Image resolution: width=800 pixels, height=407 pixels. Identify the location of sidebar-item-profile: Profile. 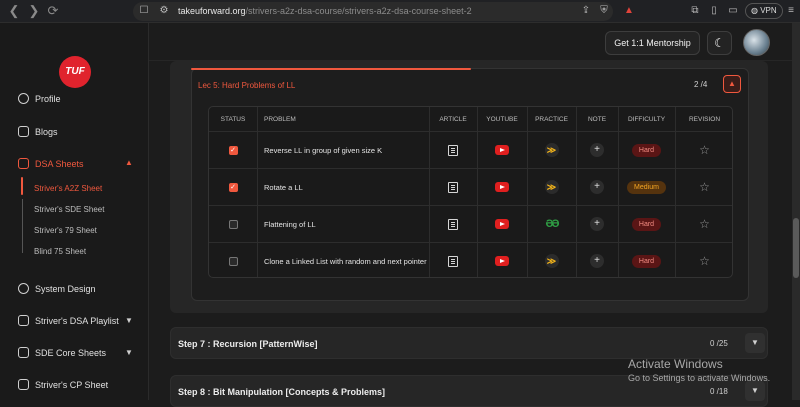
(39, 98).